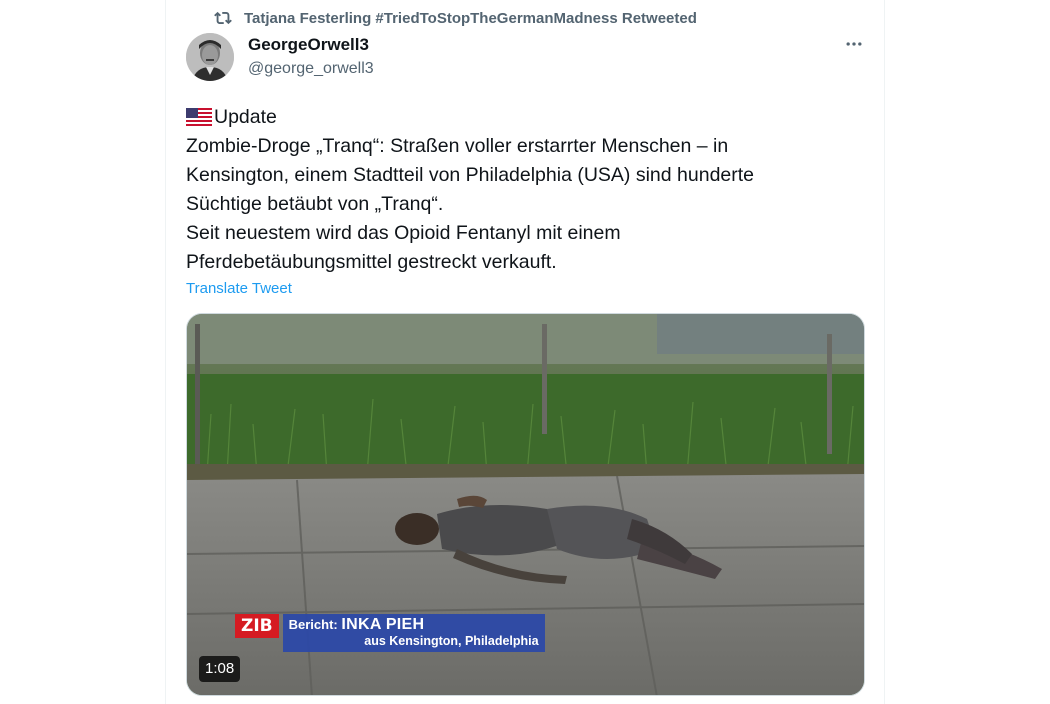 Image resolution: width=1050 pixels, height=704 pixels. What do you see at coordinates (220, 669) in the screenshot?
I see `video-duration-badge: 1:08` at bounding box center [220, 669].